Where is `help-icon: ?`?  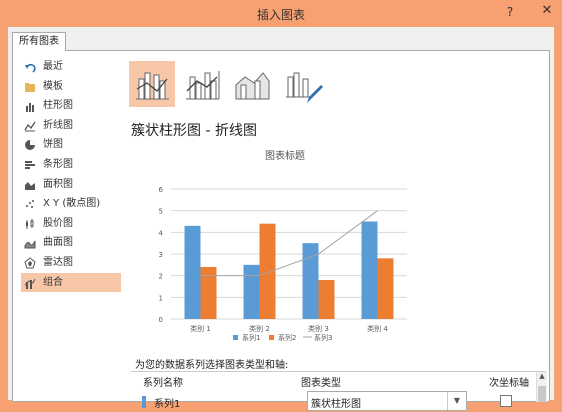
help-icon: ? is located at coordinates (510, 13).